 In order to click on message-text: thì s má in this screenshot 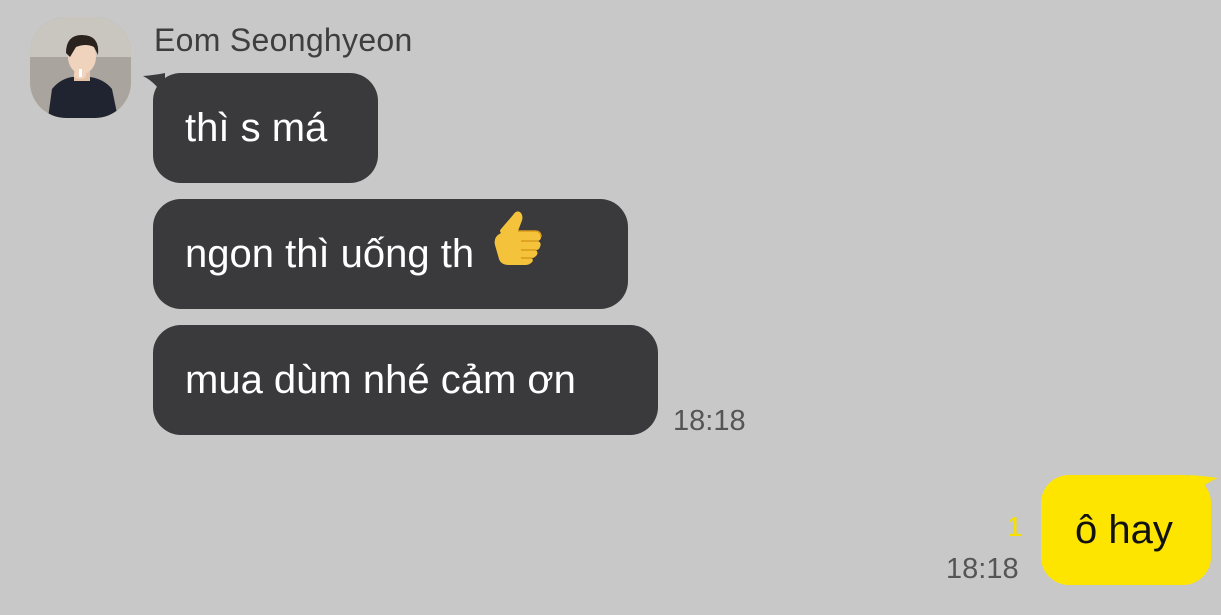, I will do `click(256, 128)`.